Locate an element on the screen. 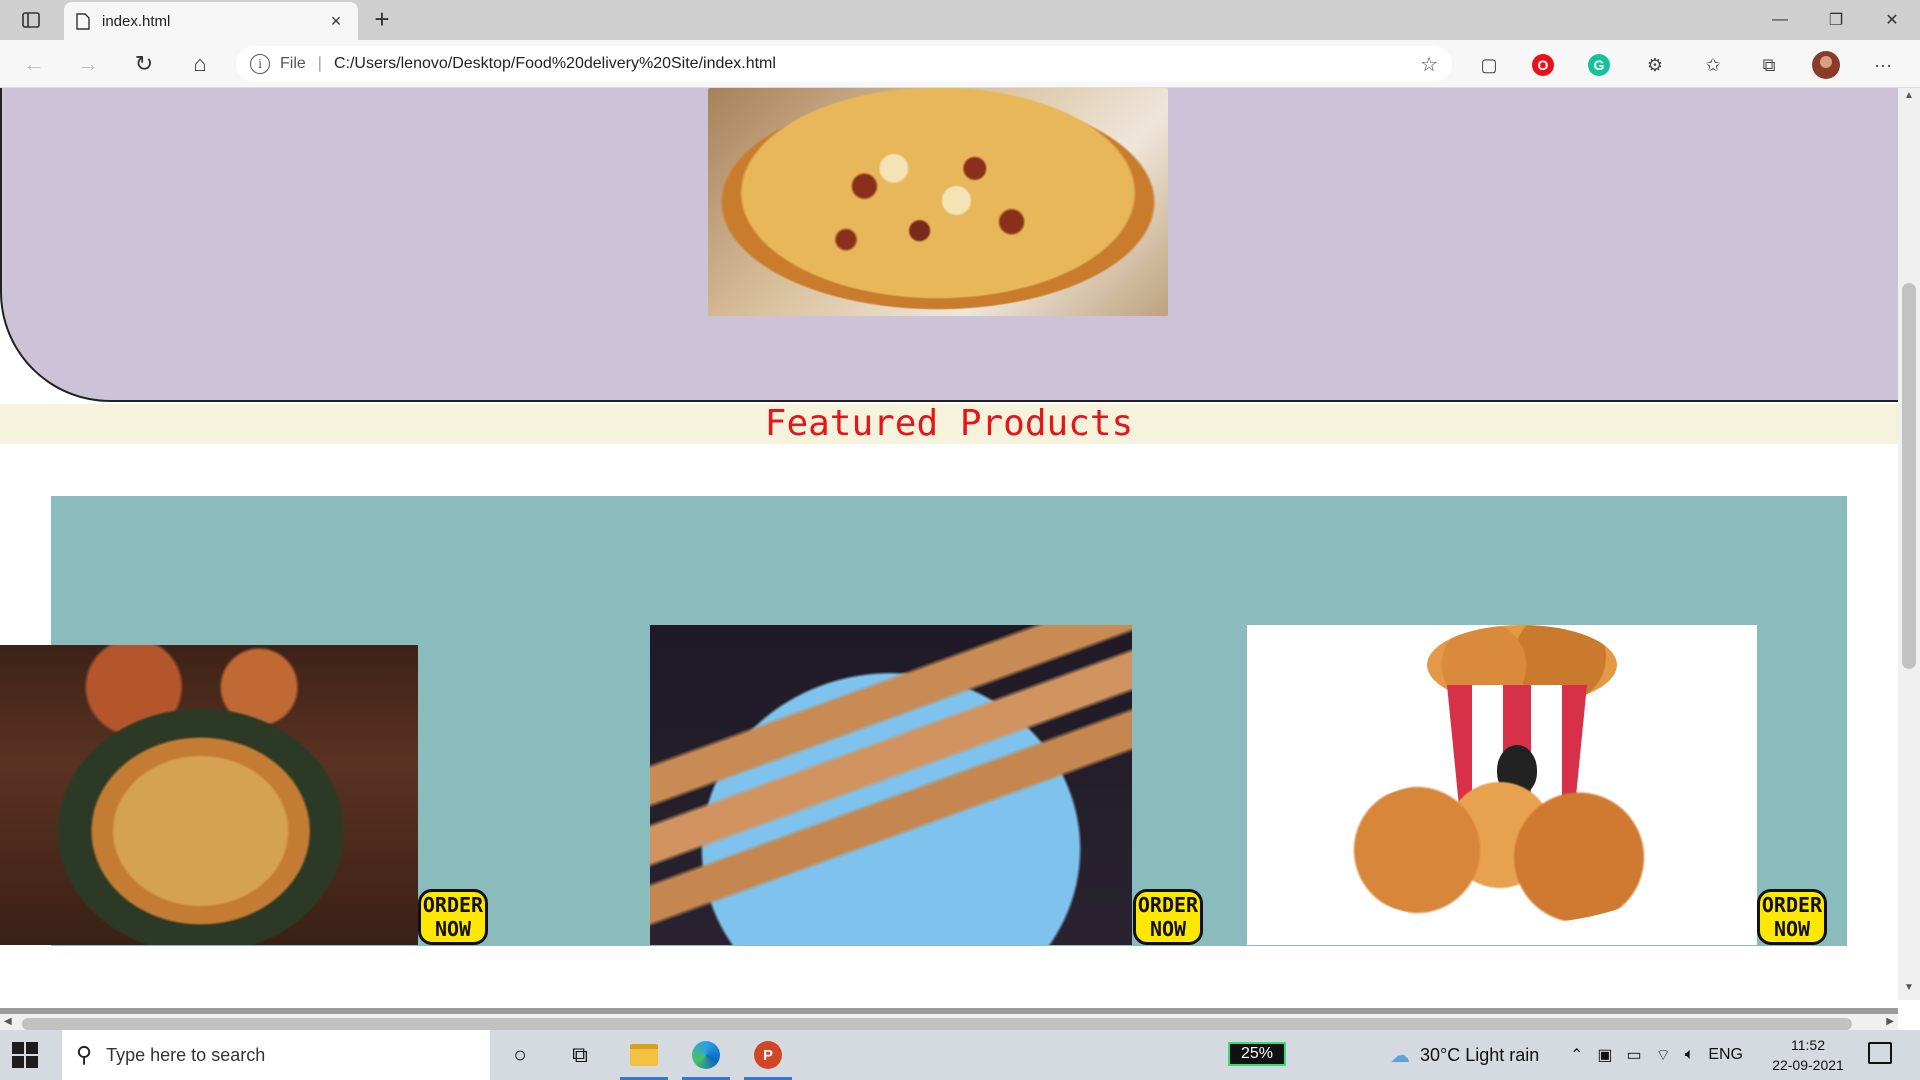 The width and height of the screenshot is (1920, 1080). back-icon: ← is located at coordinates (34, 64).